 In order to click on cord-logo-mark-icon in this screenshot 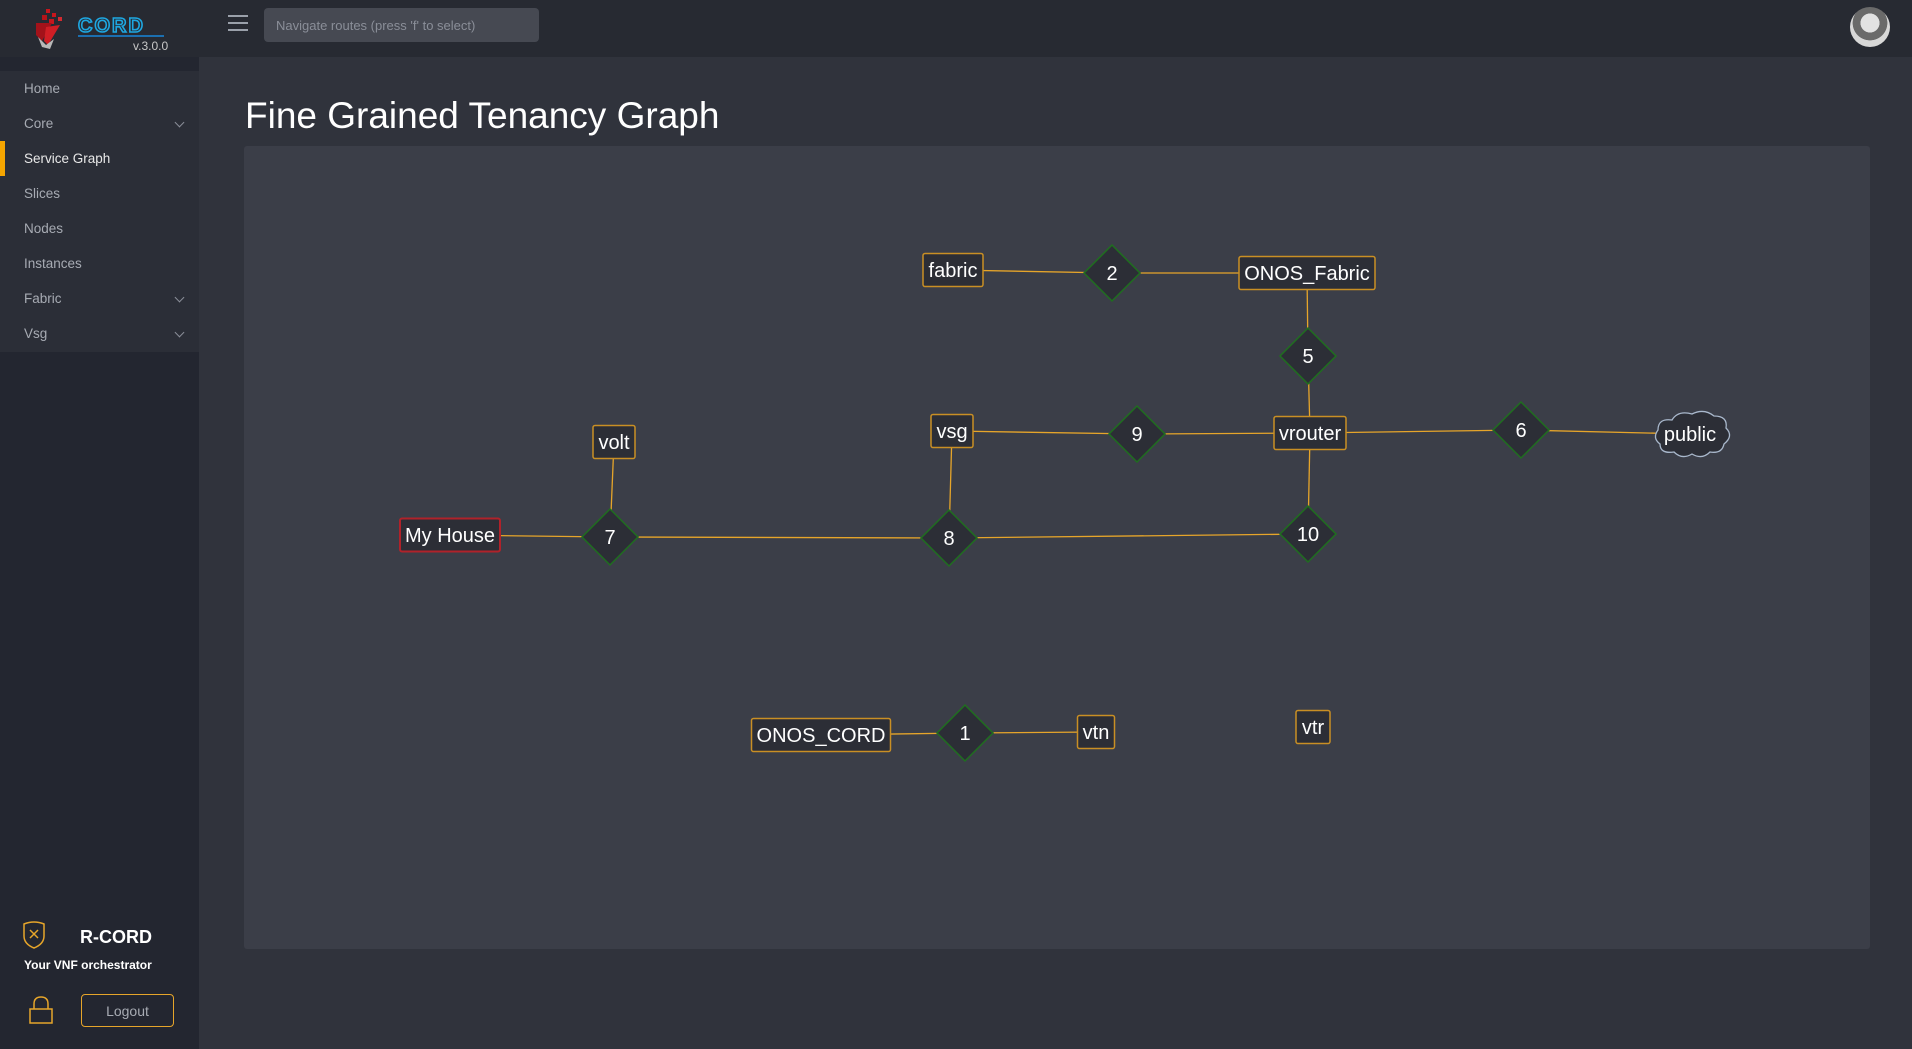, I will do `click(49, 29)`.